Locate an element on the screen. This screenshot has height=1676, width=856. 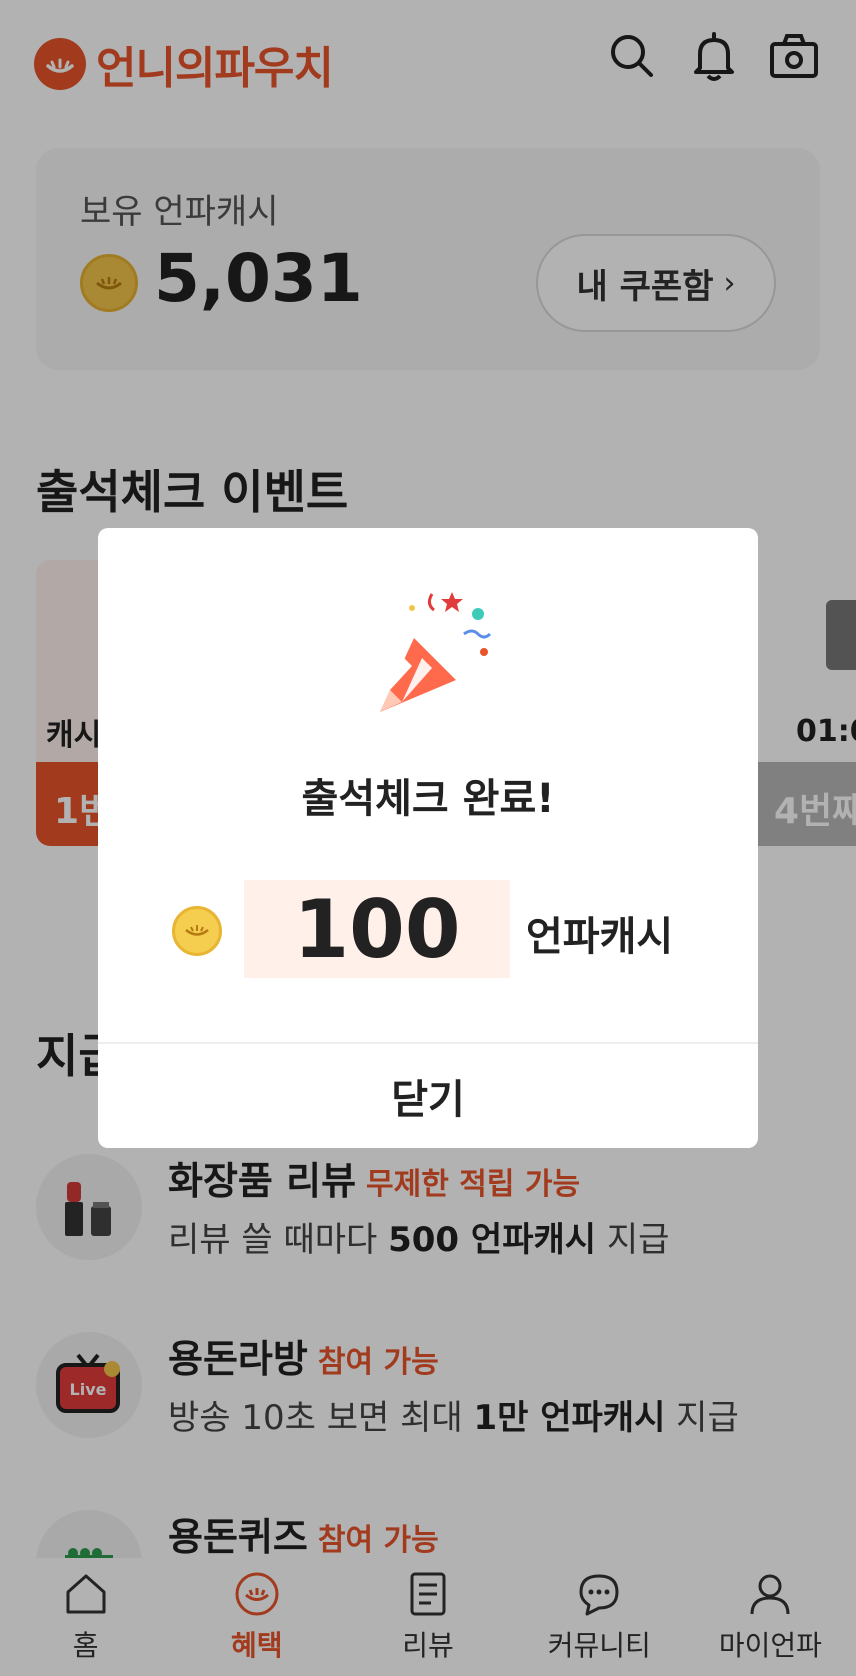
coin-icon is located at coordinates (197, 931).